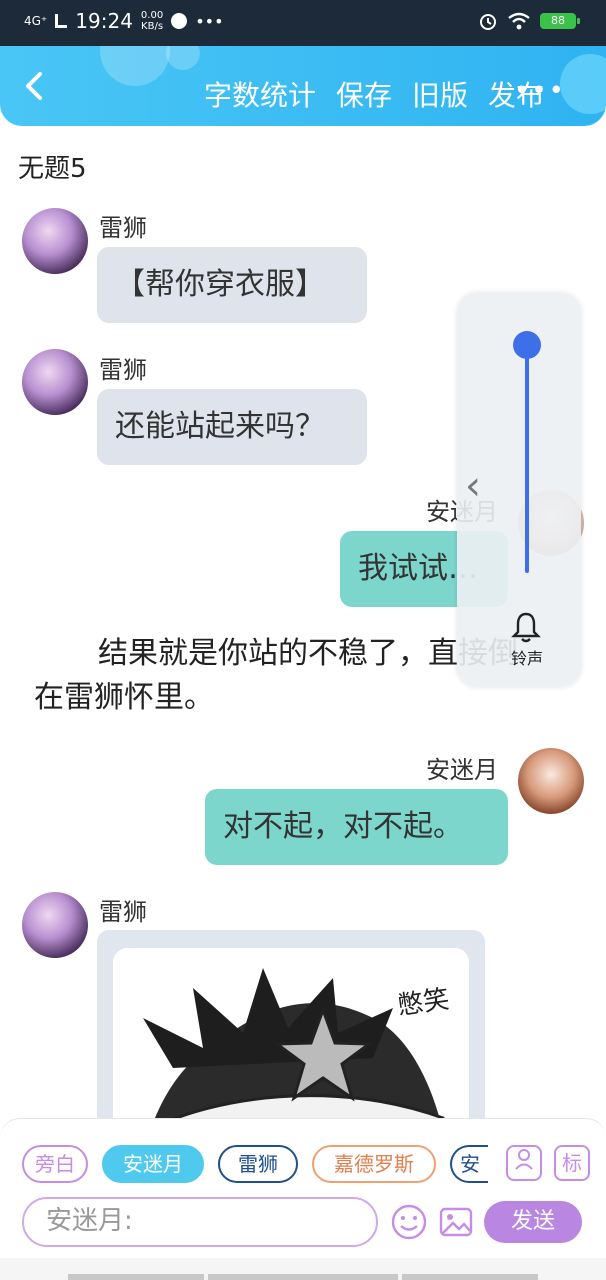  Describe the element at coordinates (36, 21) in the screenshot. I see `network-indicator: 4G⁺` at that location.